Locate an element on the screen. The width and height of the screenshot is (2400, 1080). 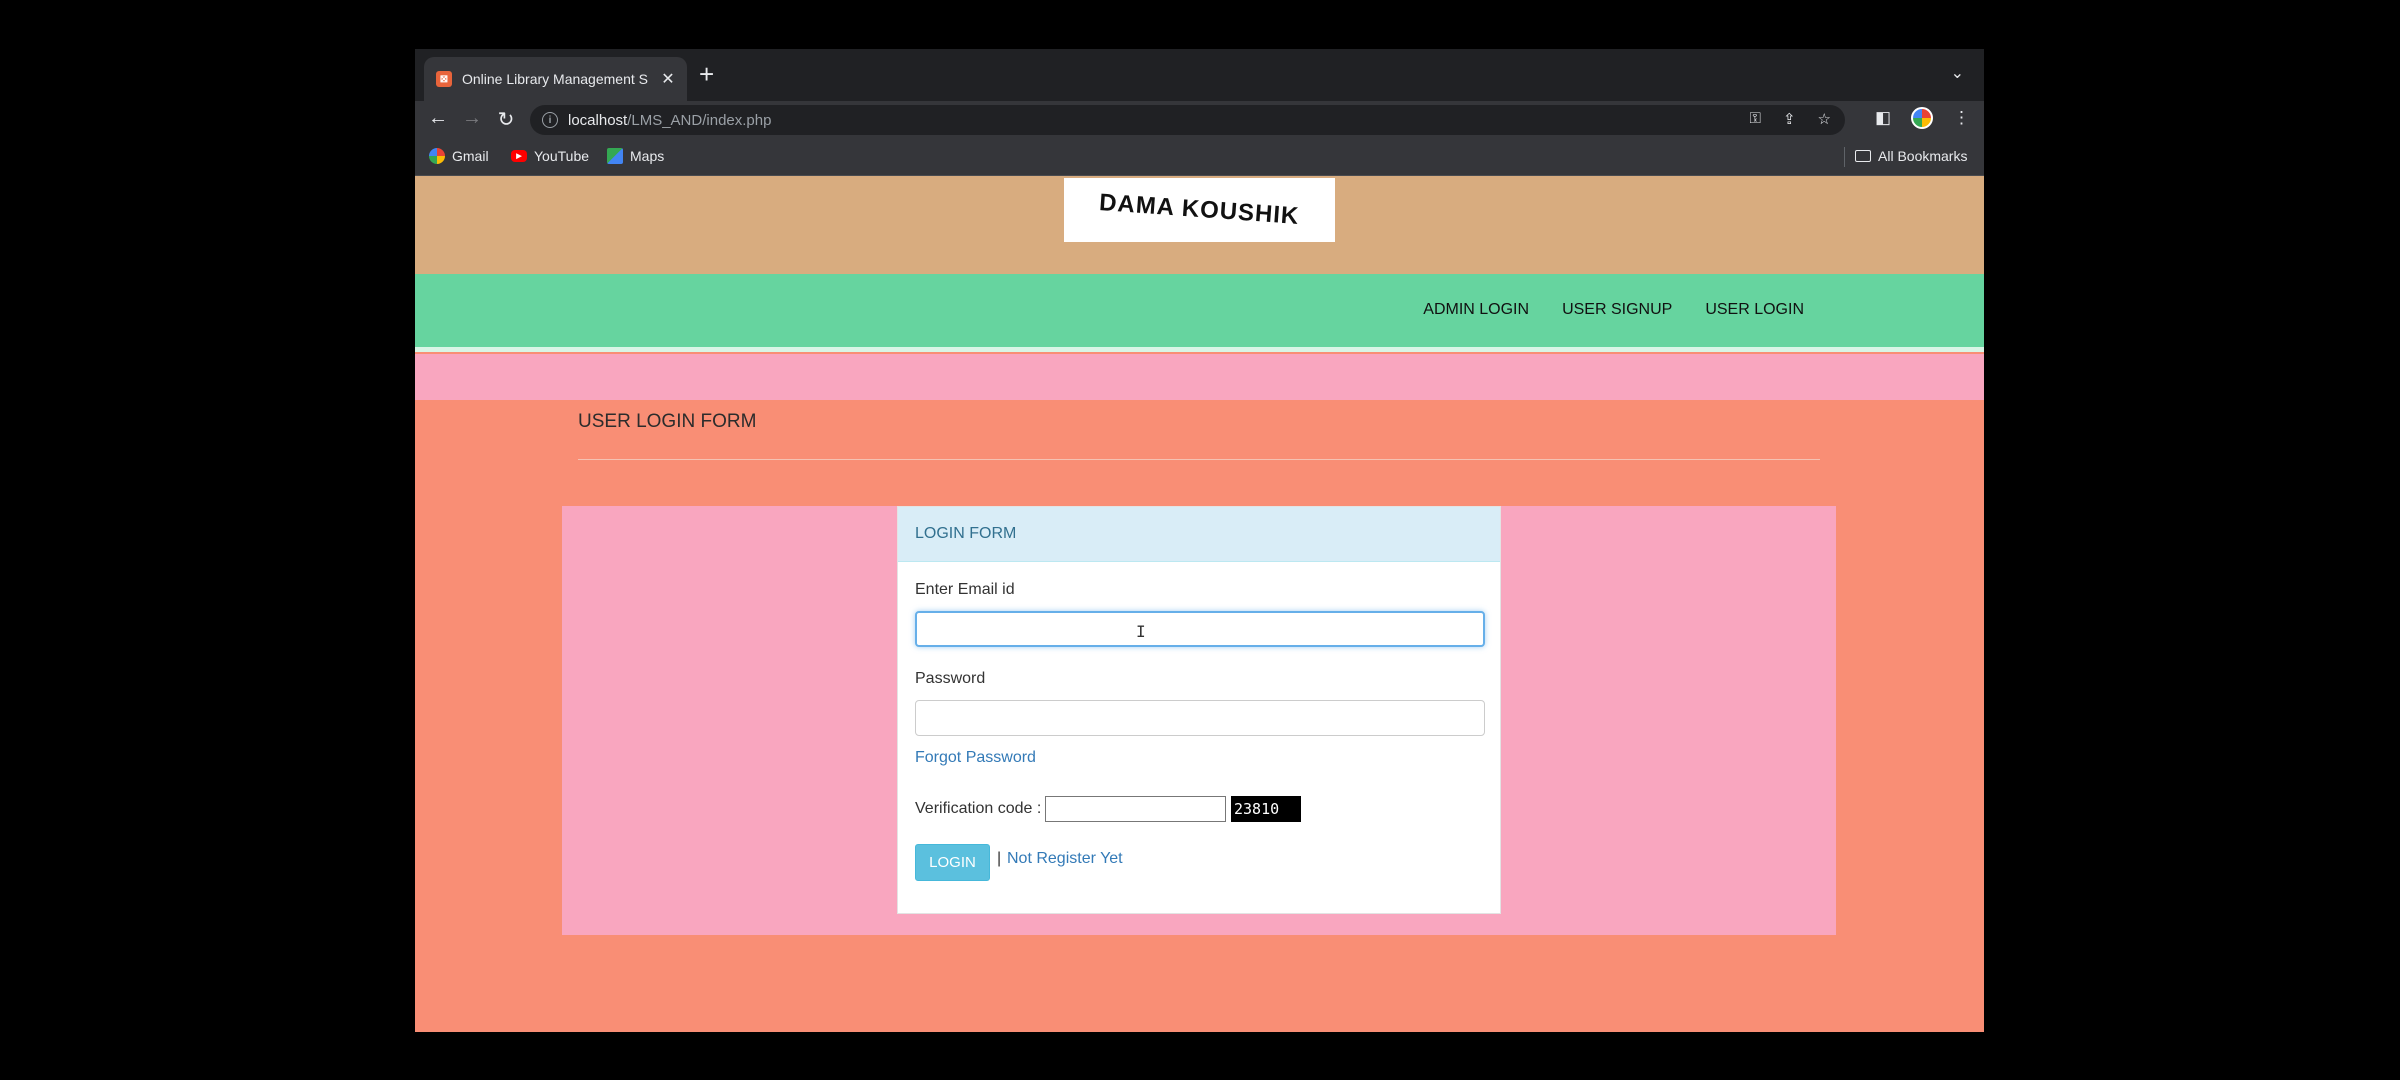
youtube-icon: ▶ is located at coordinates (519, 156).